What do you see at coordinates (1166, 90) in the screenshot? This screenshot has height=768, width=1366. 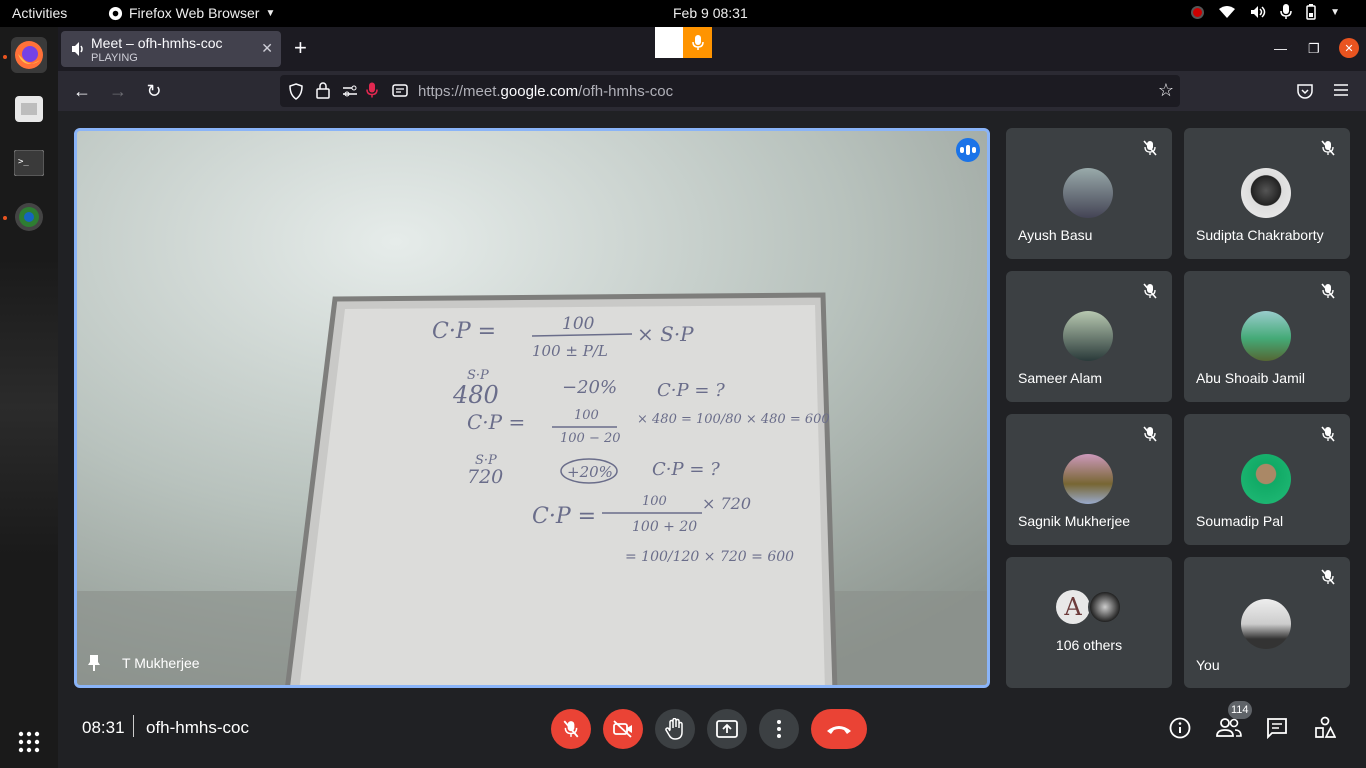 I see `bookmark-star-icon: ☆` at bounding box center [1166, 90].